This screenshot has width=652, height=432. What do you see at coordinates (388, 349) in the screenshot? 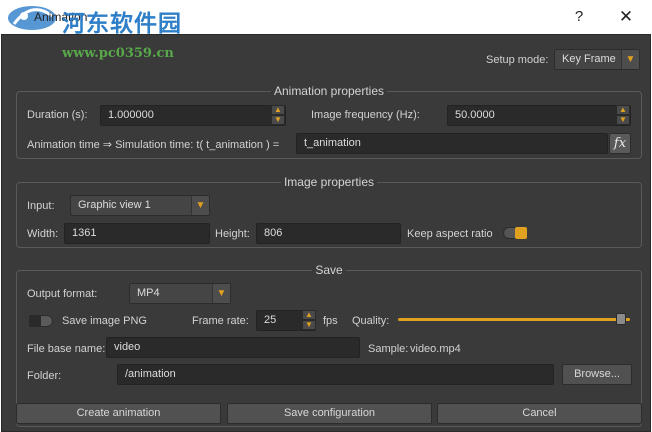
I see `sample-label: Sample:` at bounding box center [388, 349].